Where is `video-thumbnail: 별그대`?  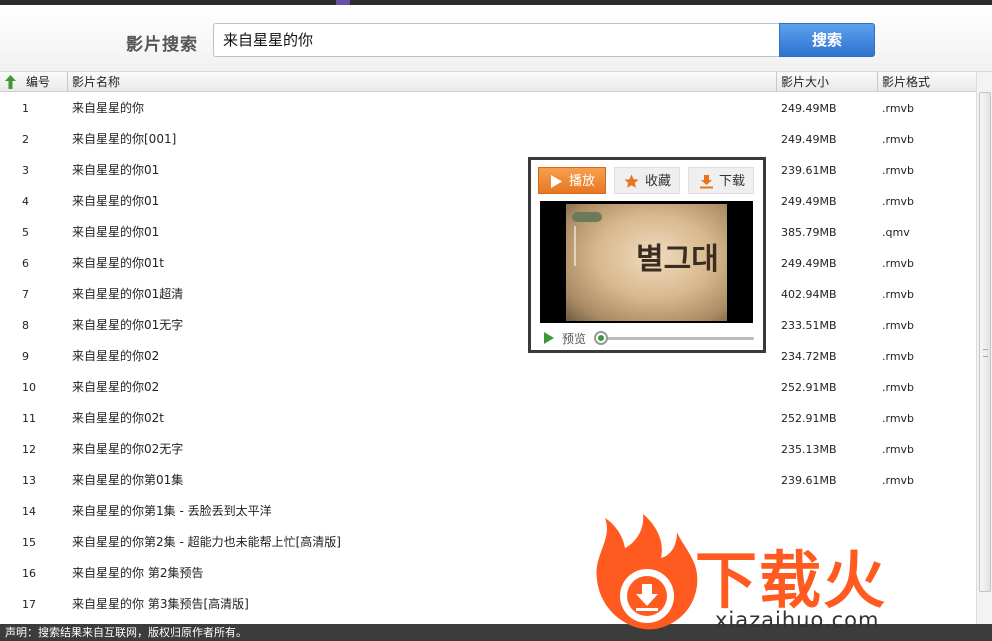 video-thumbnail: 별그대 is located at coordinates (646, 262).